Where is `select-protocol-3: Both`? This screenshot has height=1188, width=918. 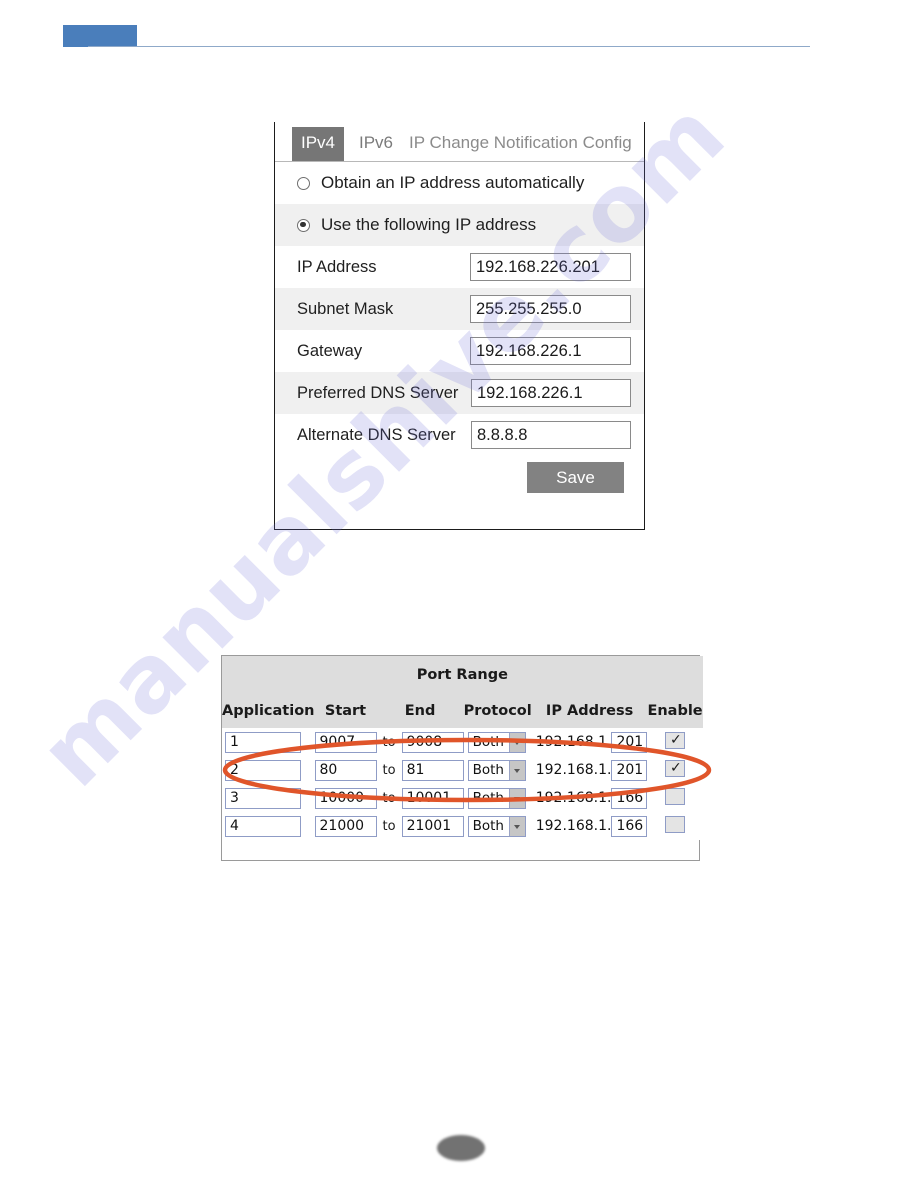 select-protocol-3: Both is located at coordinates (496, 798).